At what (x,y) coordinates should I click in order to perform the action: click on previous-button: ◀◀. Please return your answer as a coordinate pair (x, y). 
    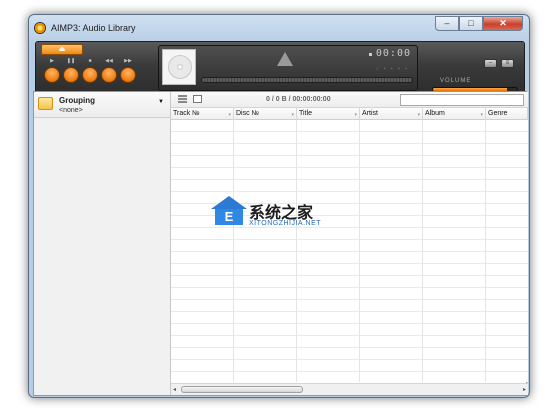
    Looking at the image, I should click on (109, 70).